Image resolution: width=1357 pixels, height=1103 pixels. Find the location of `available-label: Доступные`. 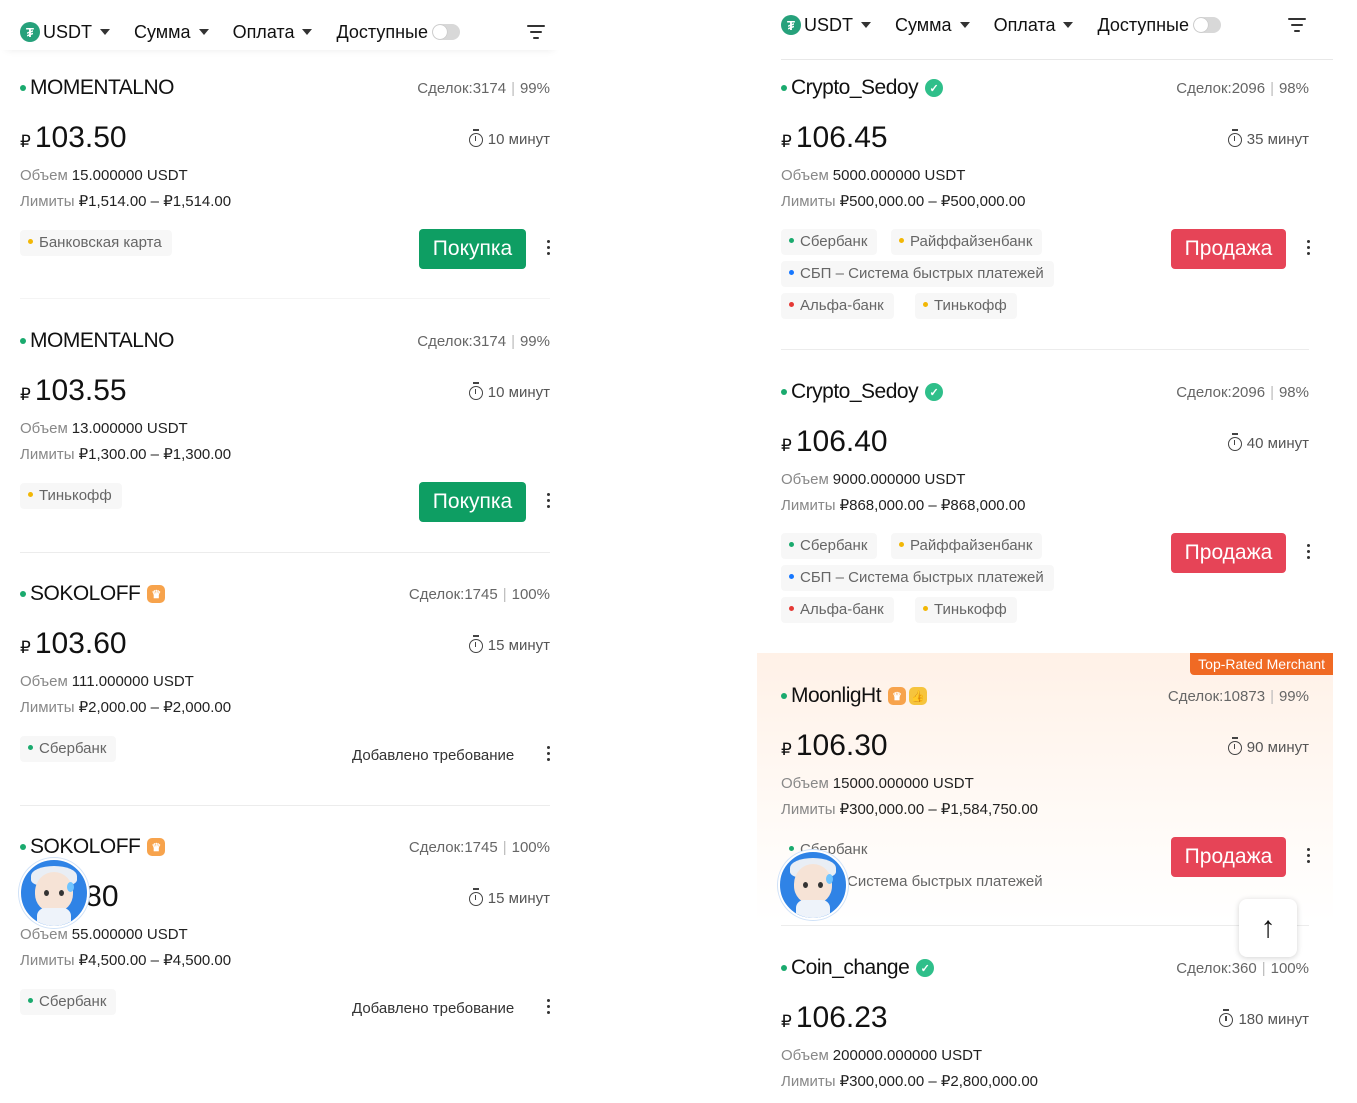

available-label: Доступные is located at coordinates (1143, 24).